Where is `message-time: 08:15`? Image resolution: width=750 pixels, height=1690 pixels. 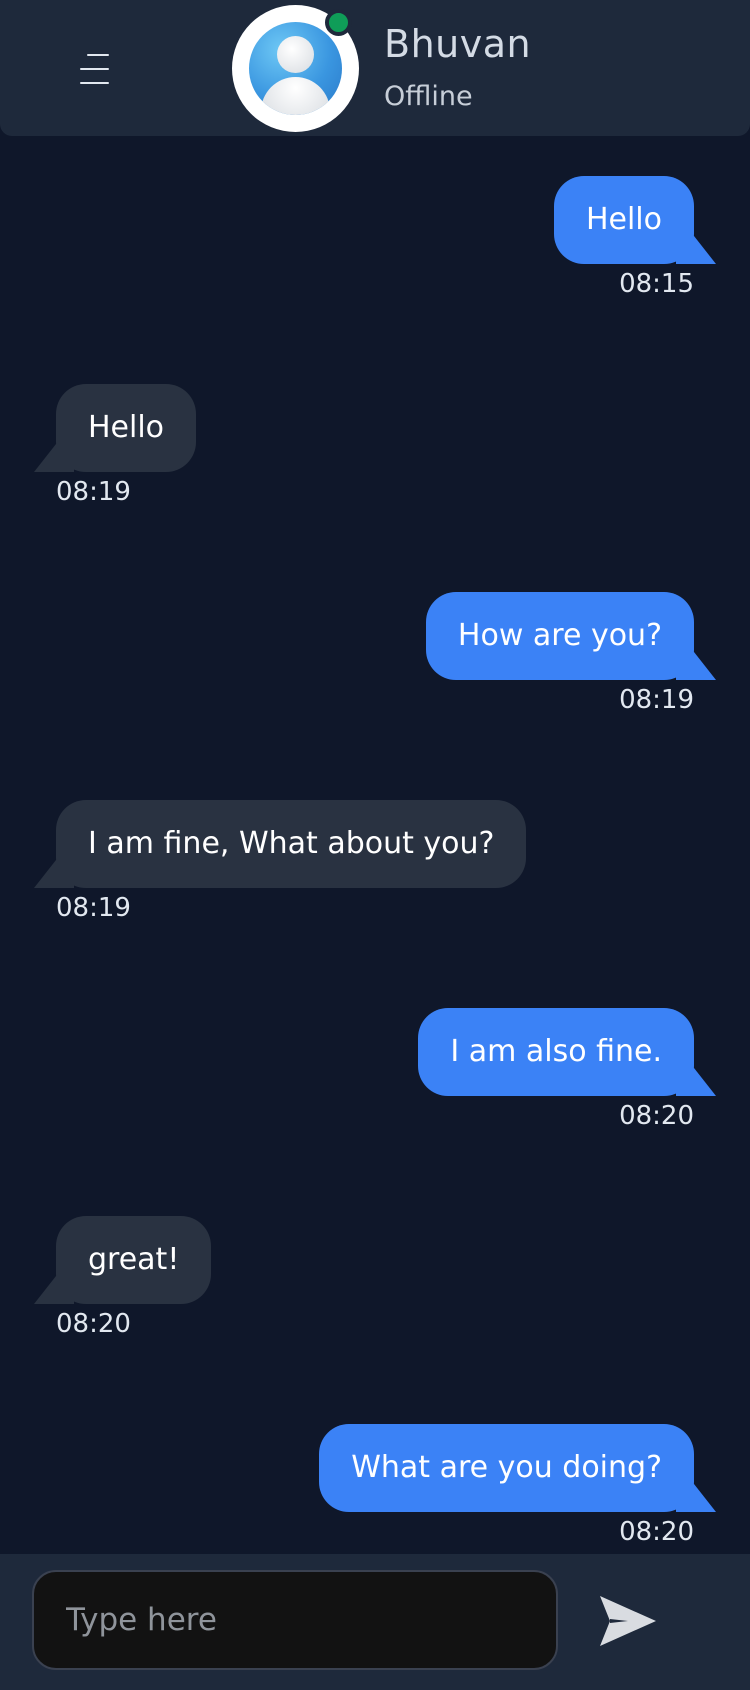 message-time: 08:15 is located at coordinates (656, 284).